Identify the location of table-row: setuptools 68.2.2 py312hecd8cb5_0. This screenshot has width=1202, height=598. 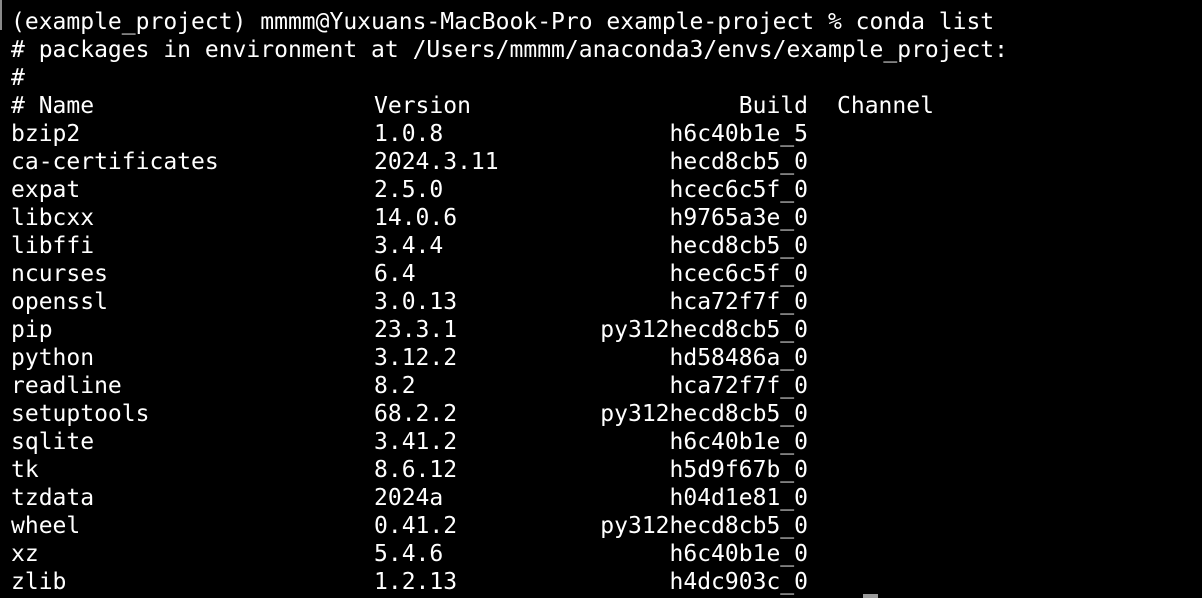
(606, 414).